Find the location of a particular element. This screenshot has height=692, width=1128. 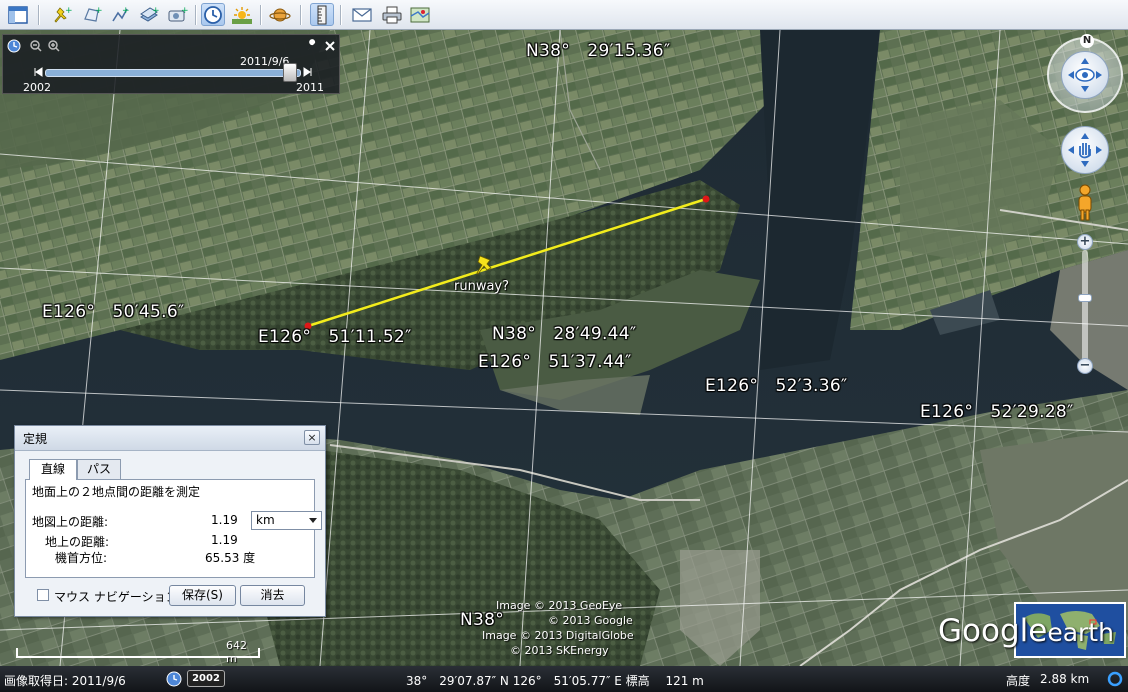

step-forward-icon is located at coordinates (308, 72).